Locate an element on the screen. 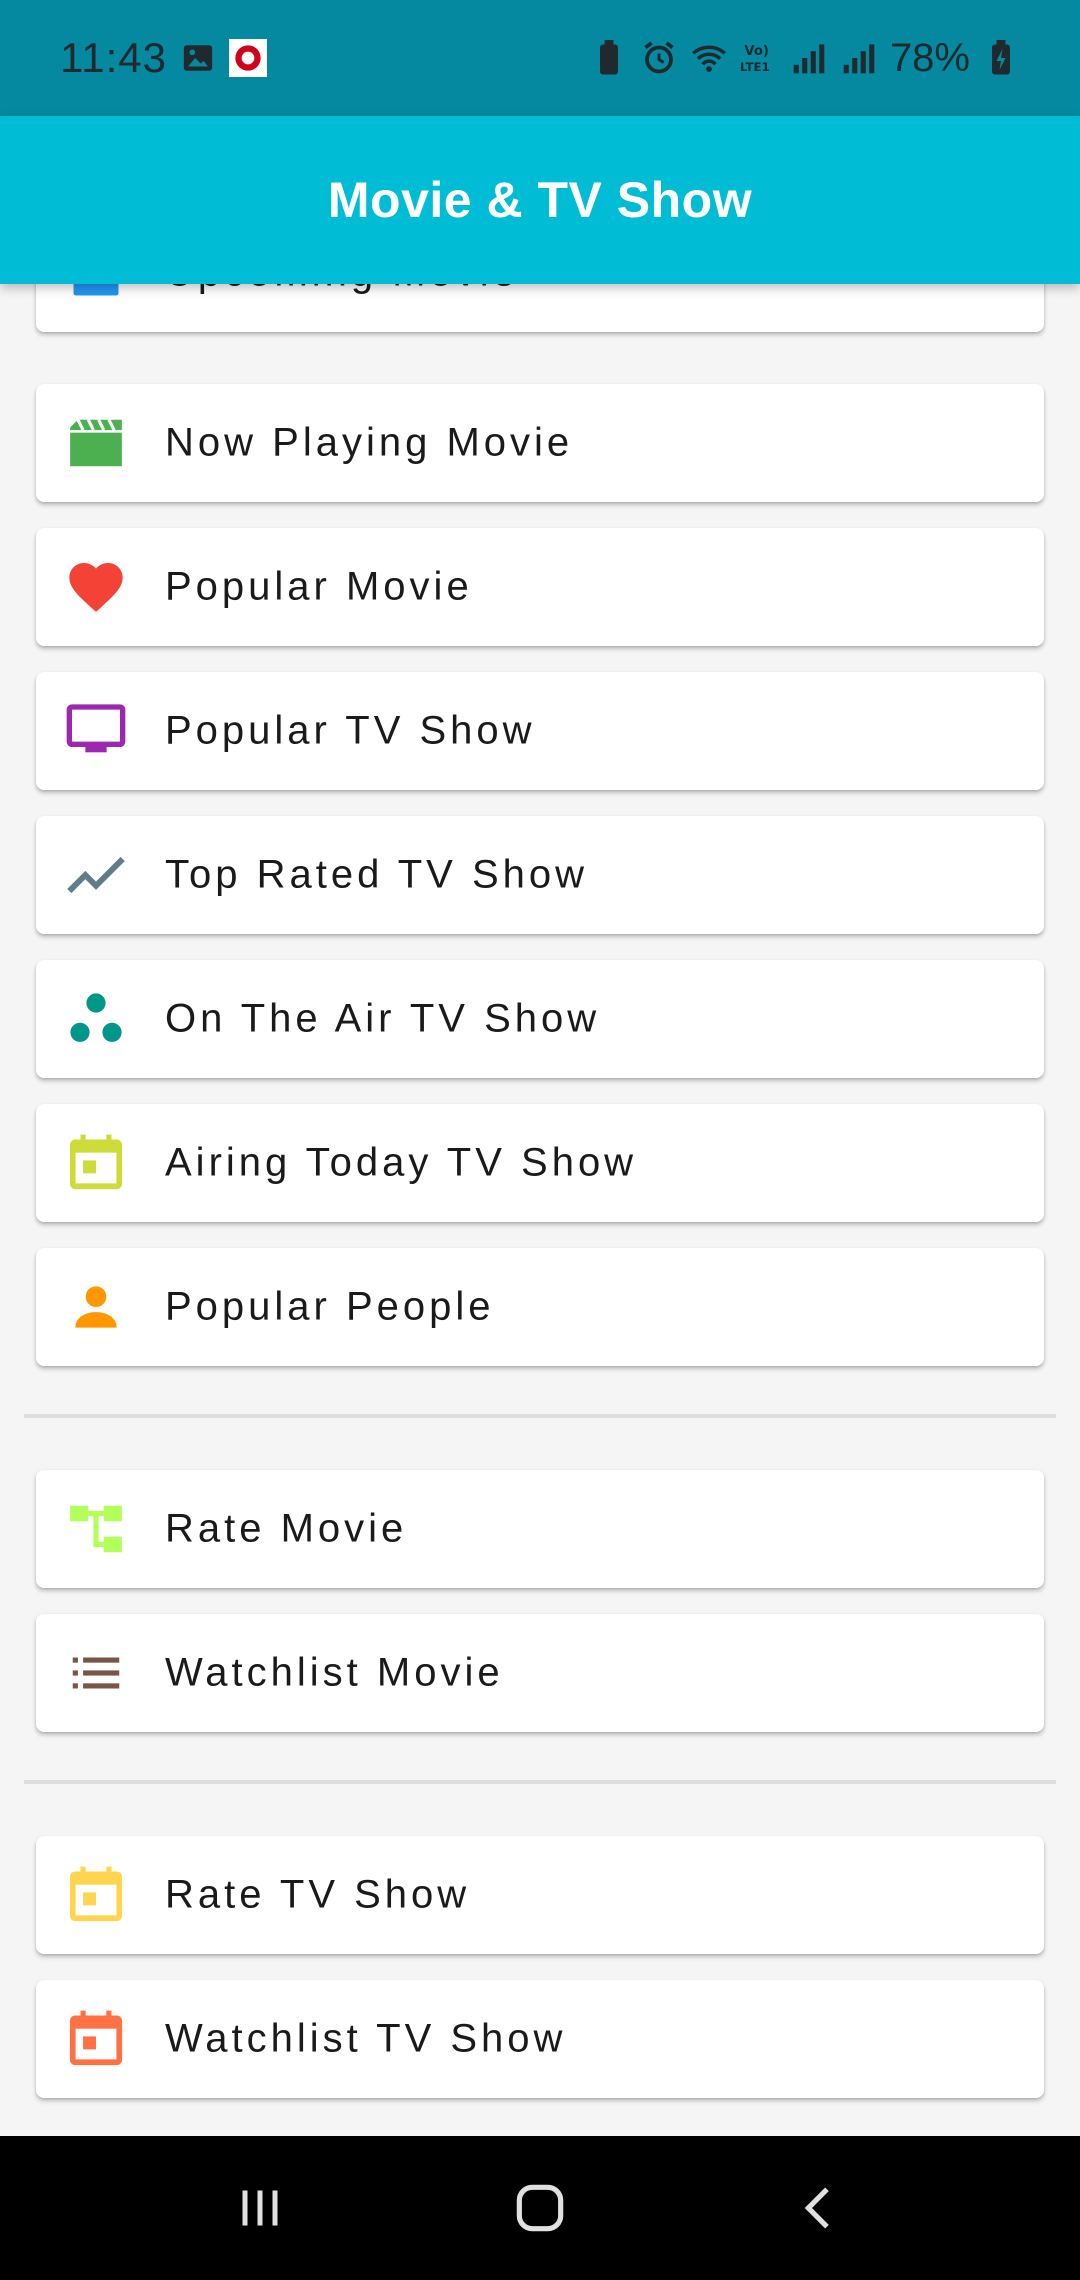  heart-icon is located at coordinates (96, 587).